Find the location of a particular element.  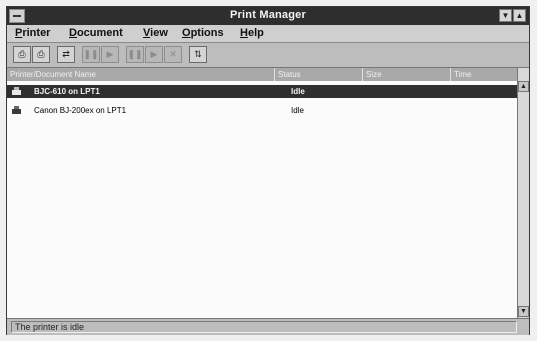

menu-help: Help is located at coordinates (252, 33).